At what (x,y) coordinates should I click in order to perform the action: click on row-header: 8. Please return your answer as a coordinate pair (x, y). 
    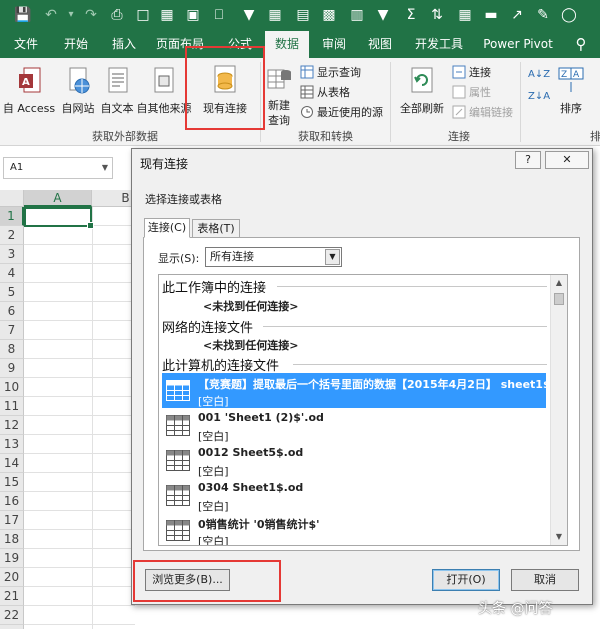
    Looking at the image, I should click on (12, 349).